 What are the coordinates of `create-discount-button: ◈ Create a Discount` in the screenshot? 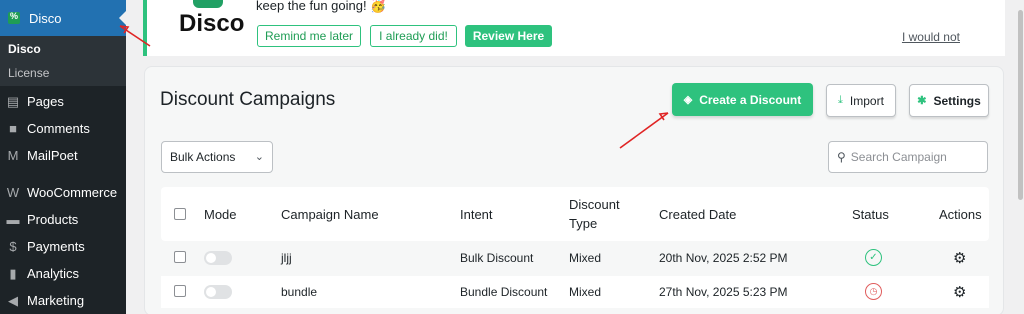 It's located at (742, 99).